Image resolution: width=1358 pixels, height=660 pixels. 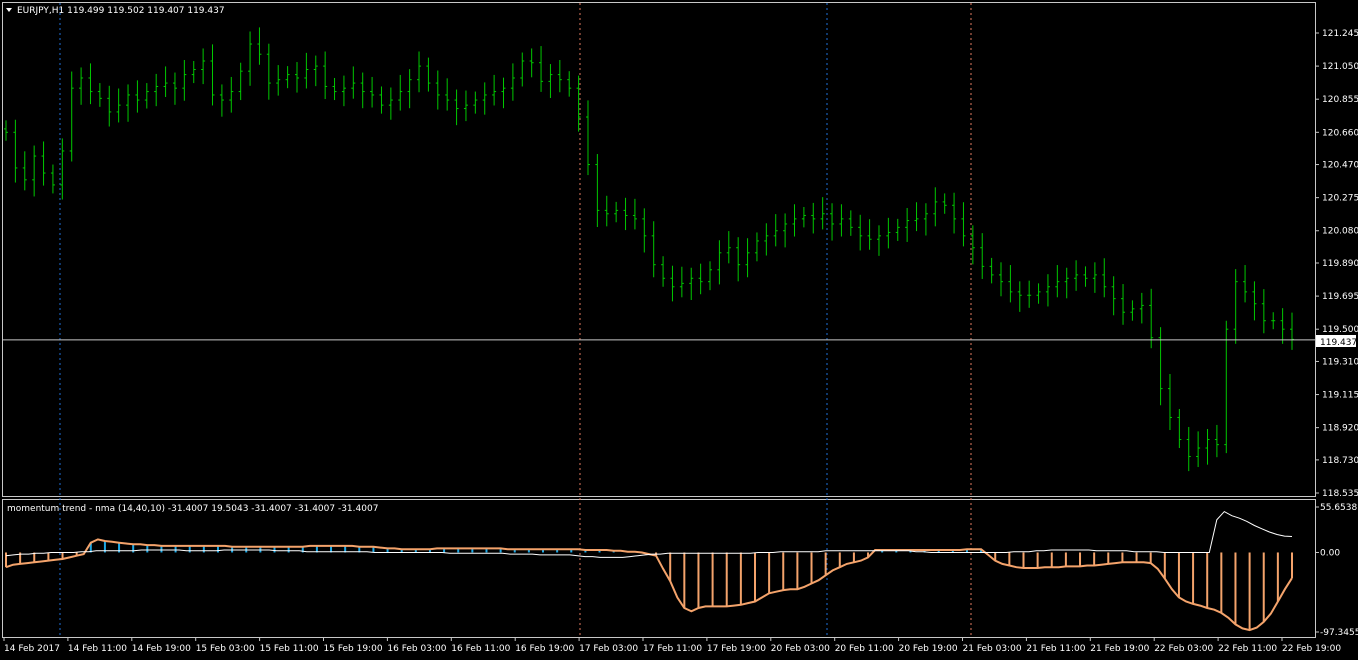 I want to click on time-axis-label: 15 Feb 03:00, so click(x=225, y=649).